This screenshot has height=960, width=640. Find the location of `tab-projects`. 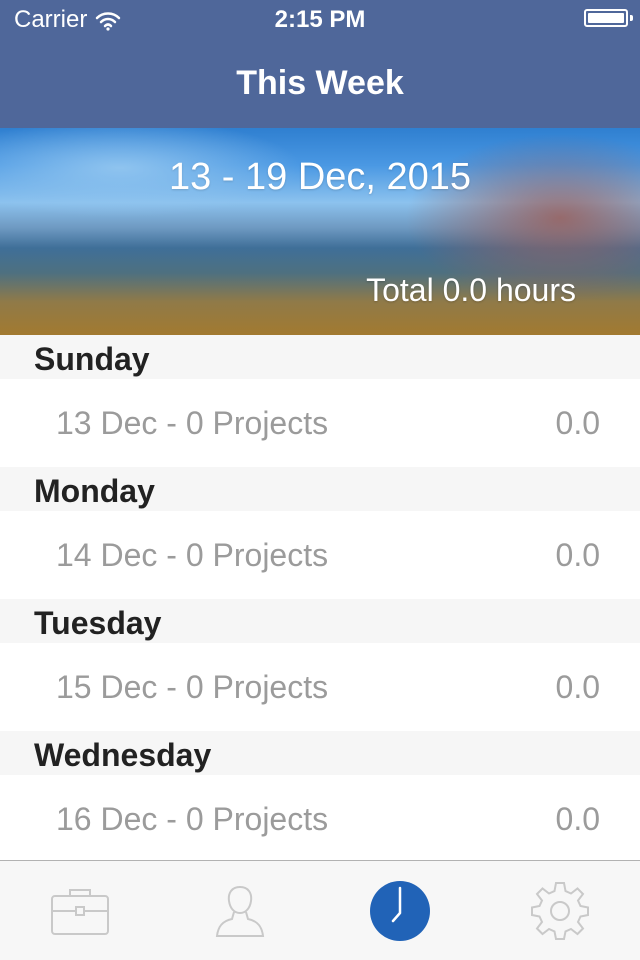

tab-projects is located at coordinates (80, 910).